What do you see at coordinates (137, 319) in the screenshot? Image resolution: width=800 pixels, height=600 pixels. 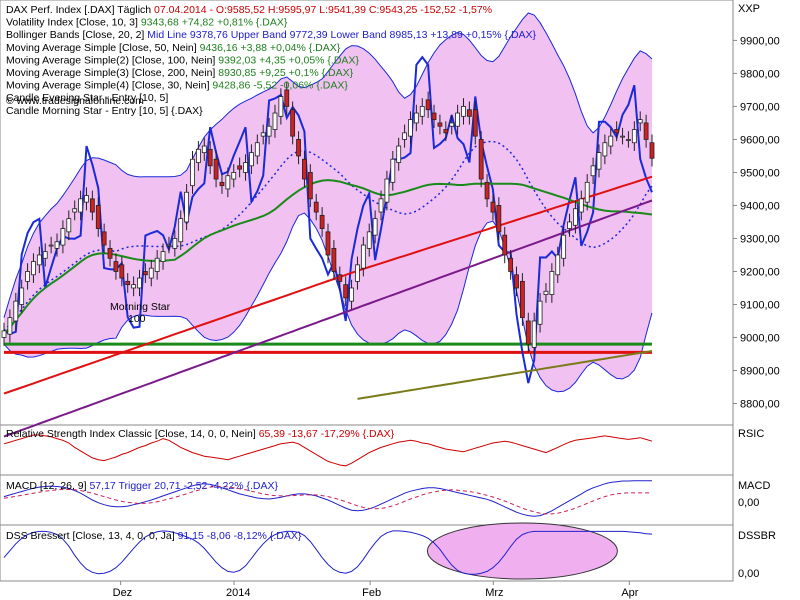 I see `morning-star-annotation-value: 100` at bounding box center [137, 319].